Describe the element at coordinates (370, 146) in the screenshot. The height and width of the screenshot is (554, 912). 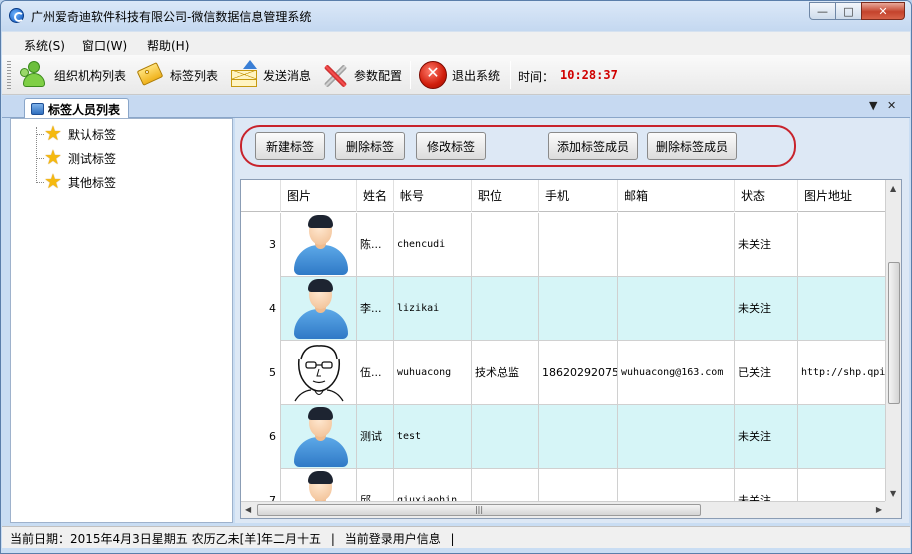
I see `delete-tag-button: 删除标签` at that location.